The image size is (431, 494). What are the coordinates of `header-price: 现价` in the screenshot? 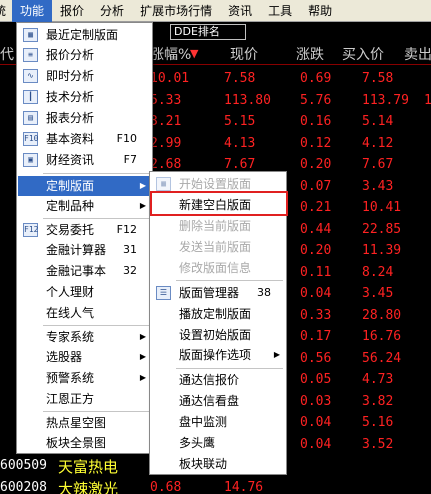 It's located at (244, 54).